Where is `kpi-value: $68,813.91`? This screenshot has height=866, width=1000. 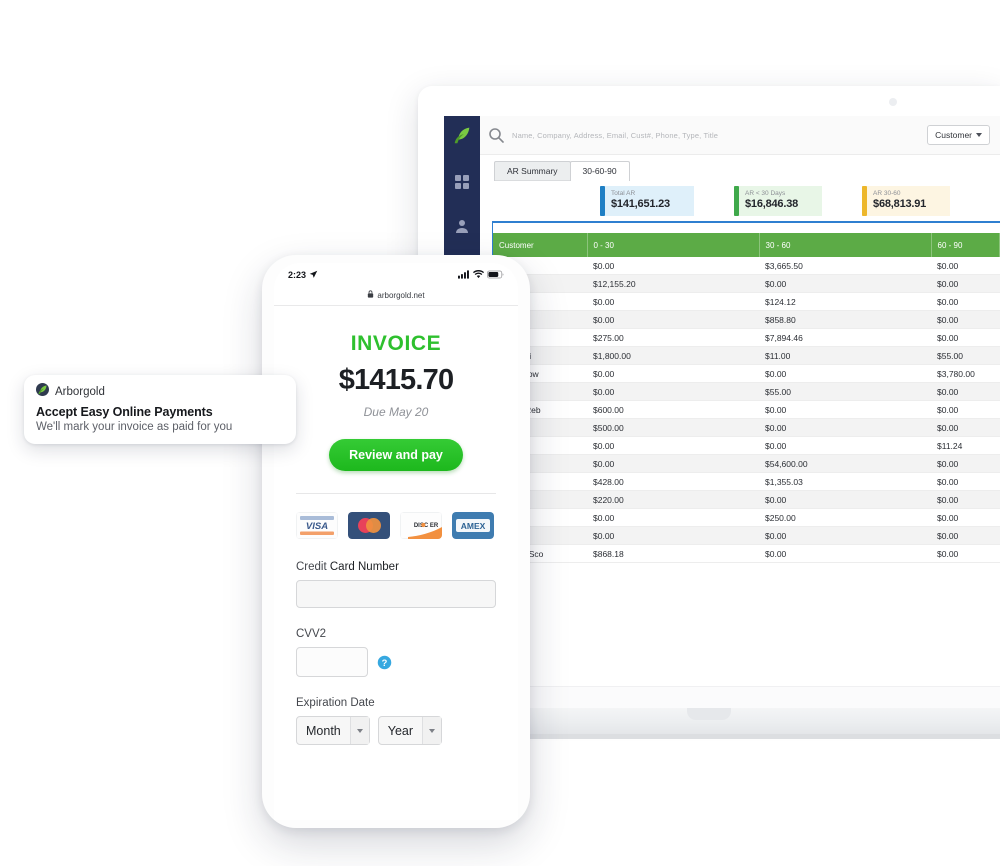 kpi-value: $68,813.91 is located at coordinates (900, 204).